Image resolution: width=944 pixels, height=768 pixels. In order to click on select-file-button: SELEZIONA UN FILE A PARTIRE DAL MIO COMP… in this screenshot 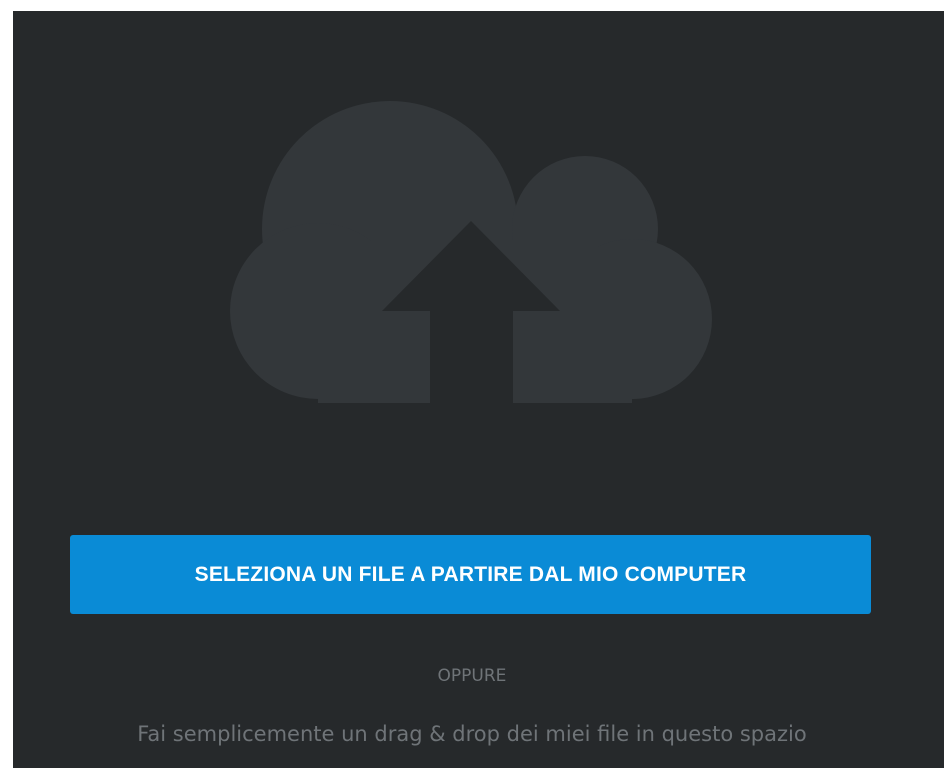, I will do `click(470, 574)`.